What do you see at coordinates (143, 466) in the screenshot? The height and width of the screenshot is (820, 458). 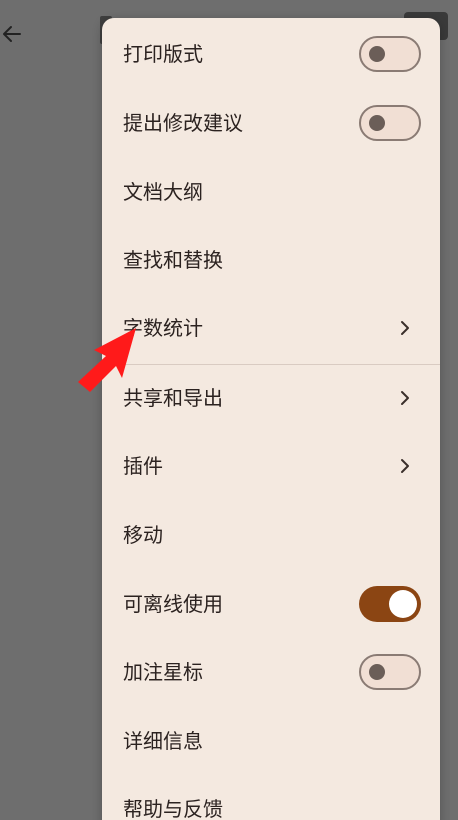 I see `menu-item-label: 插件` at bounding box center [143, 466].